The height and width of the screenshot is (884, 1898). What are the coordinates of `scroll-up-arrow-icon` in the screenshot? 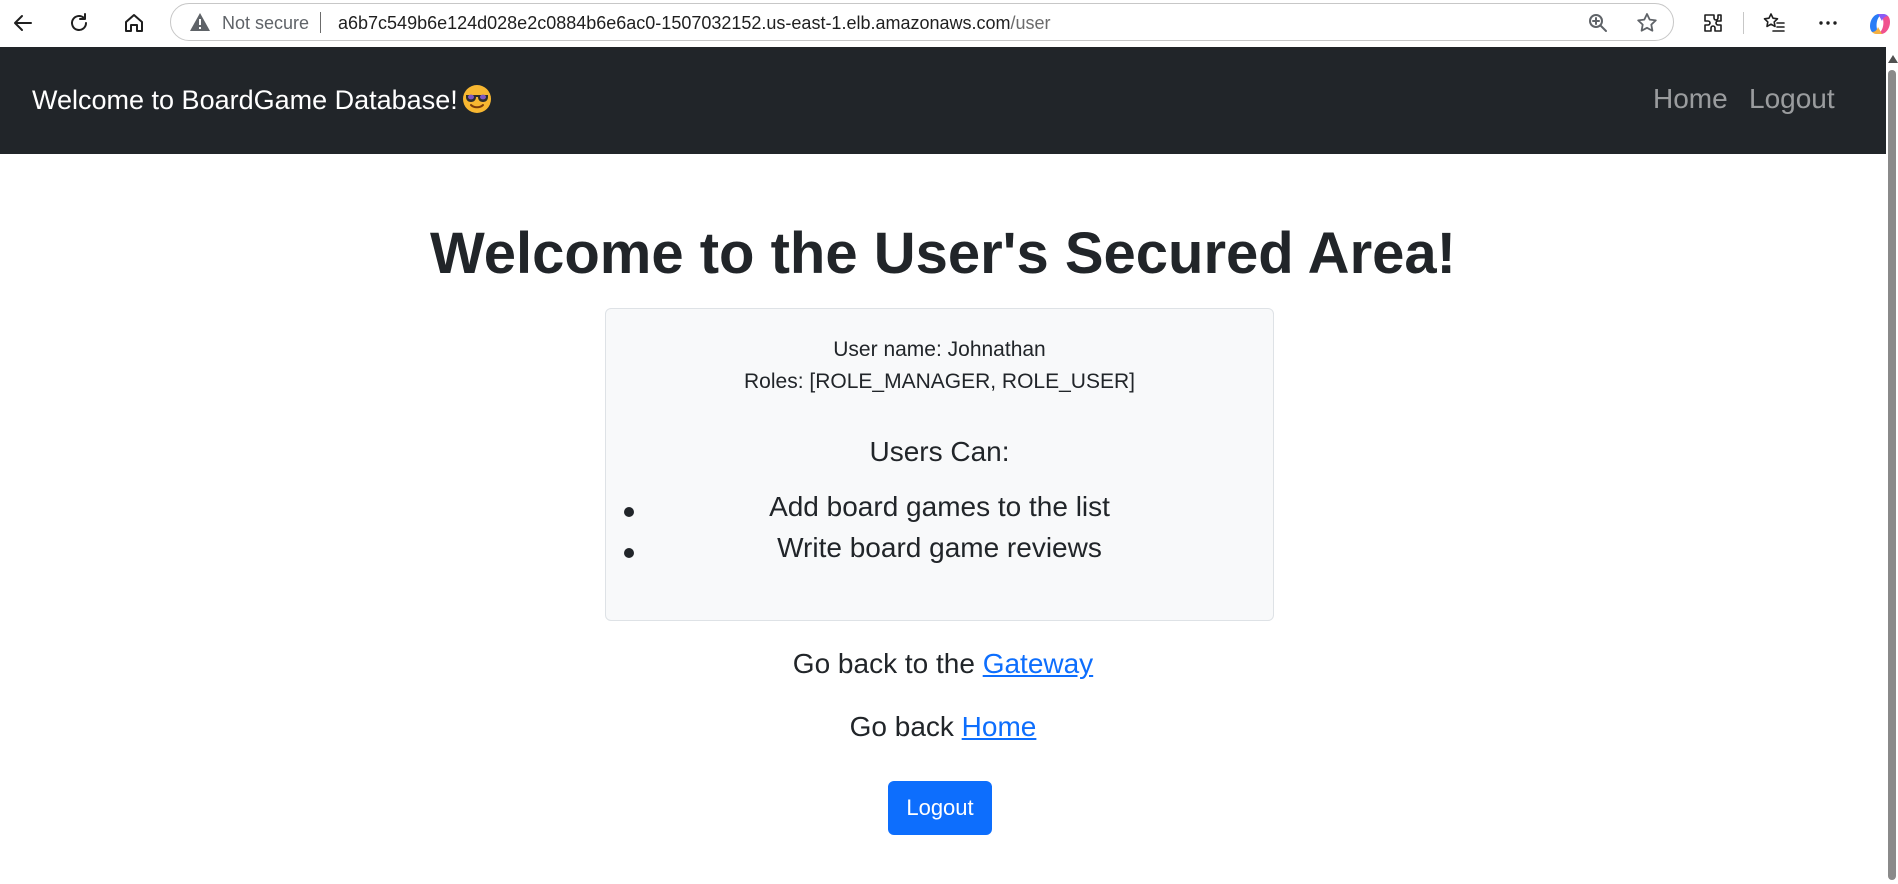 It's located at (1893, 59).